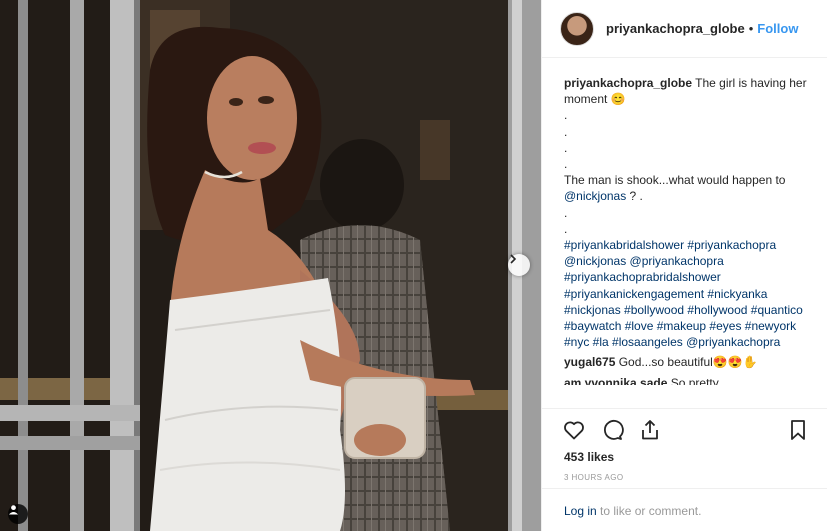  Describe the element at coordinates (650, 430) in the screenshot. I see `share-icon` at that location.